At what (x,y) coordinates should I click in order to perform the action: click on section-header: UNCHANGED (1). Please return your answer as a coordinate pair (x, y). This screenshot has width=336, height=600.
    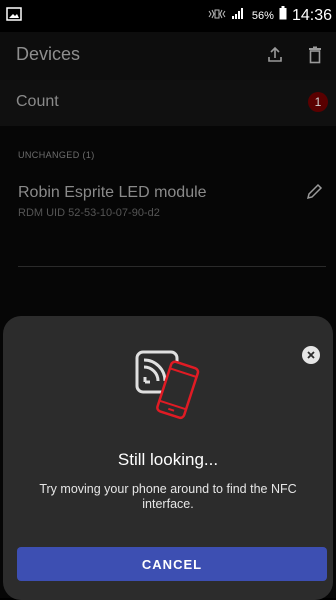
    Looking at the image, I should click on (56, 155).